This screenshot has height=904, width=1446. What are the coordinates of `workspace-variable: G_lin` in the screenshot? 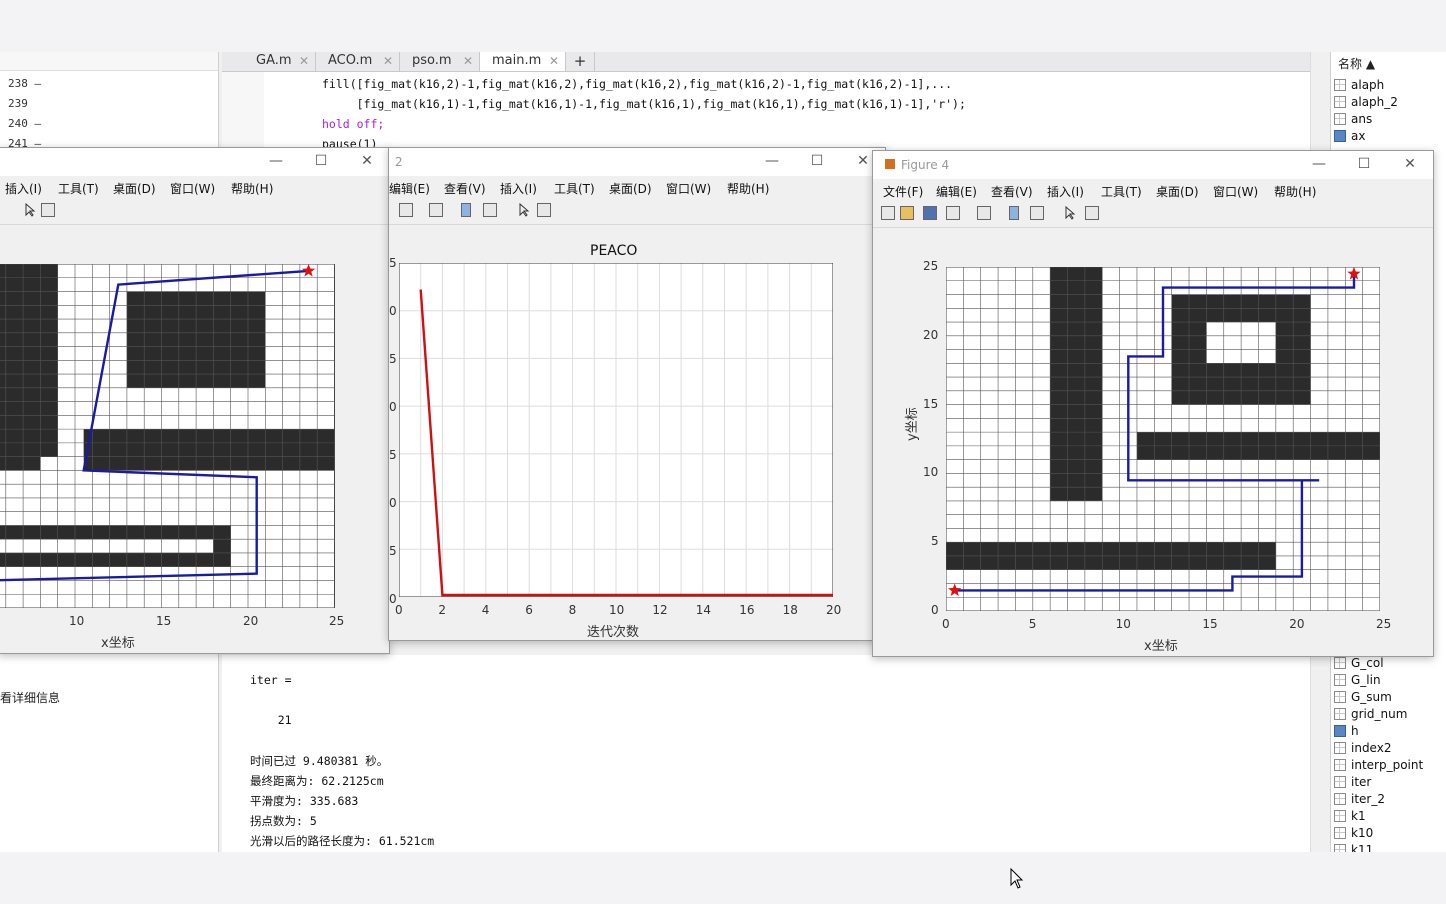 It's located at (1357, 680).